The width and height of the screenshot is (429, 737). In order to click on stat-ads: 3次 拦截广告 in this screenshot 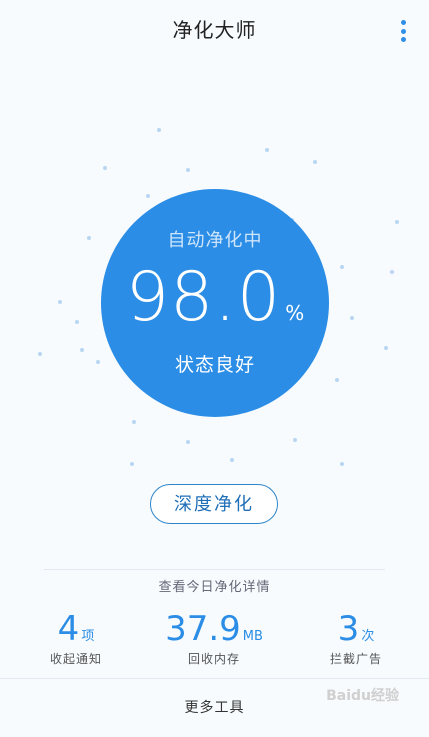, I will do `click(356, 639)`.